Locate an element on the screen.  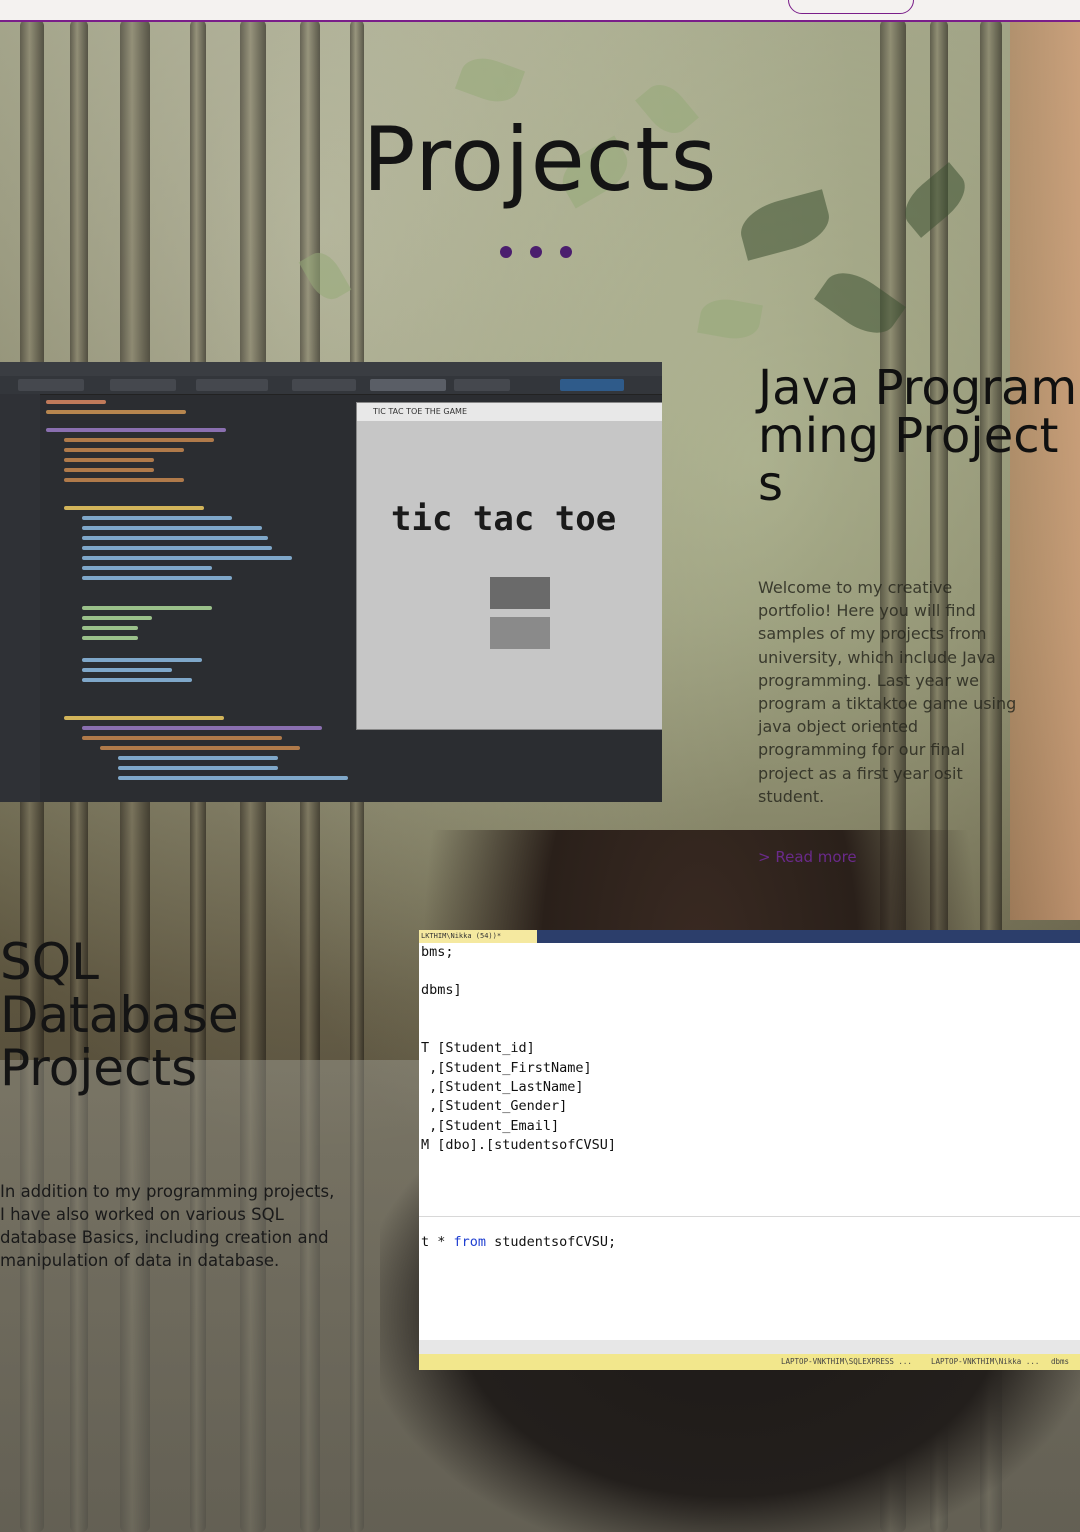
top-navigation-bar is located at coordinates (540, 11).